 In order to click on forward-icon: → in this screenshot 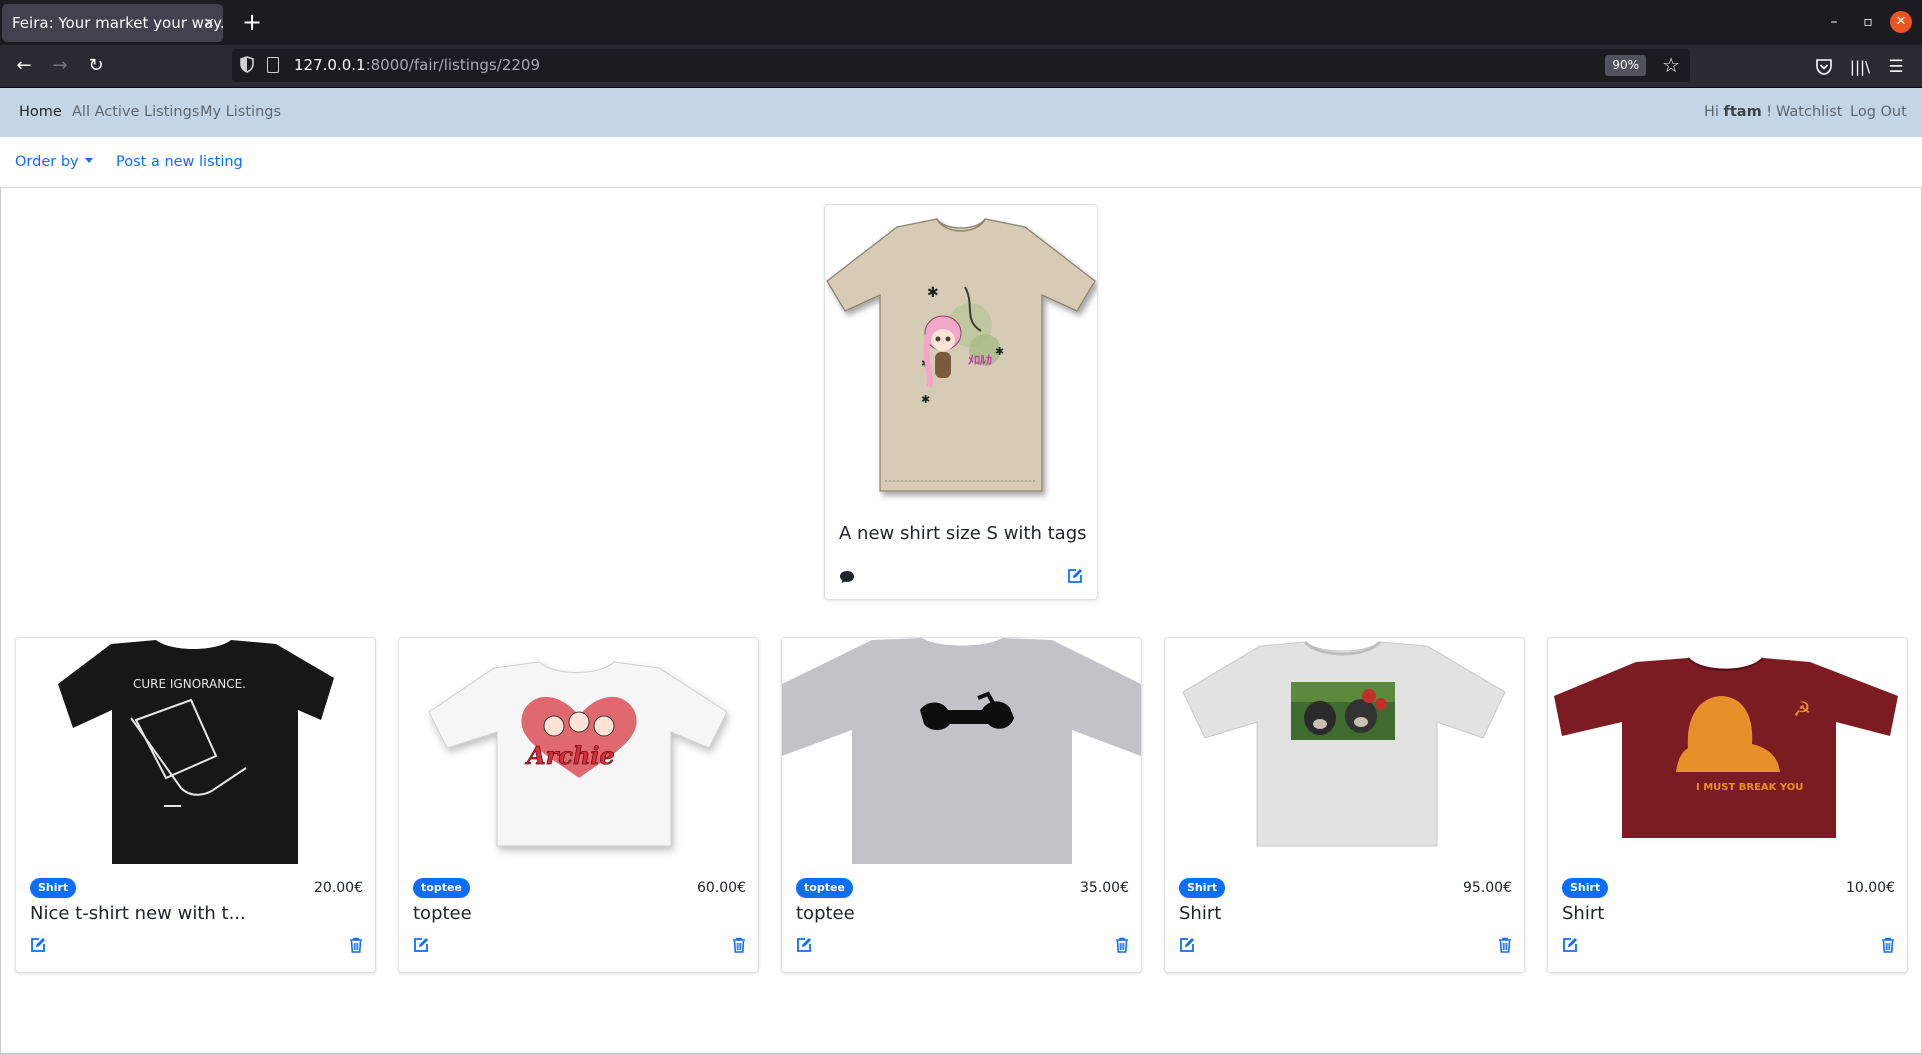, I will do `click(60, 66)`.